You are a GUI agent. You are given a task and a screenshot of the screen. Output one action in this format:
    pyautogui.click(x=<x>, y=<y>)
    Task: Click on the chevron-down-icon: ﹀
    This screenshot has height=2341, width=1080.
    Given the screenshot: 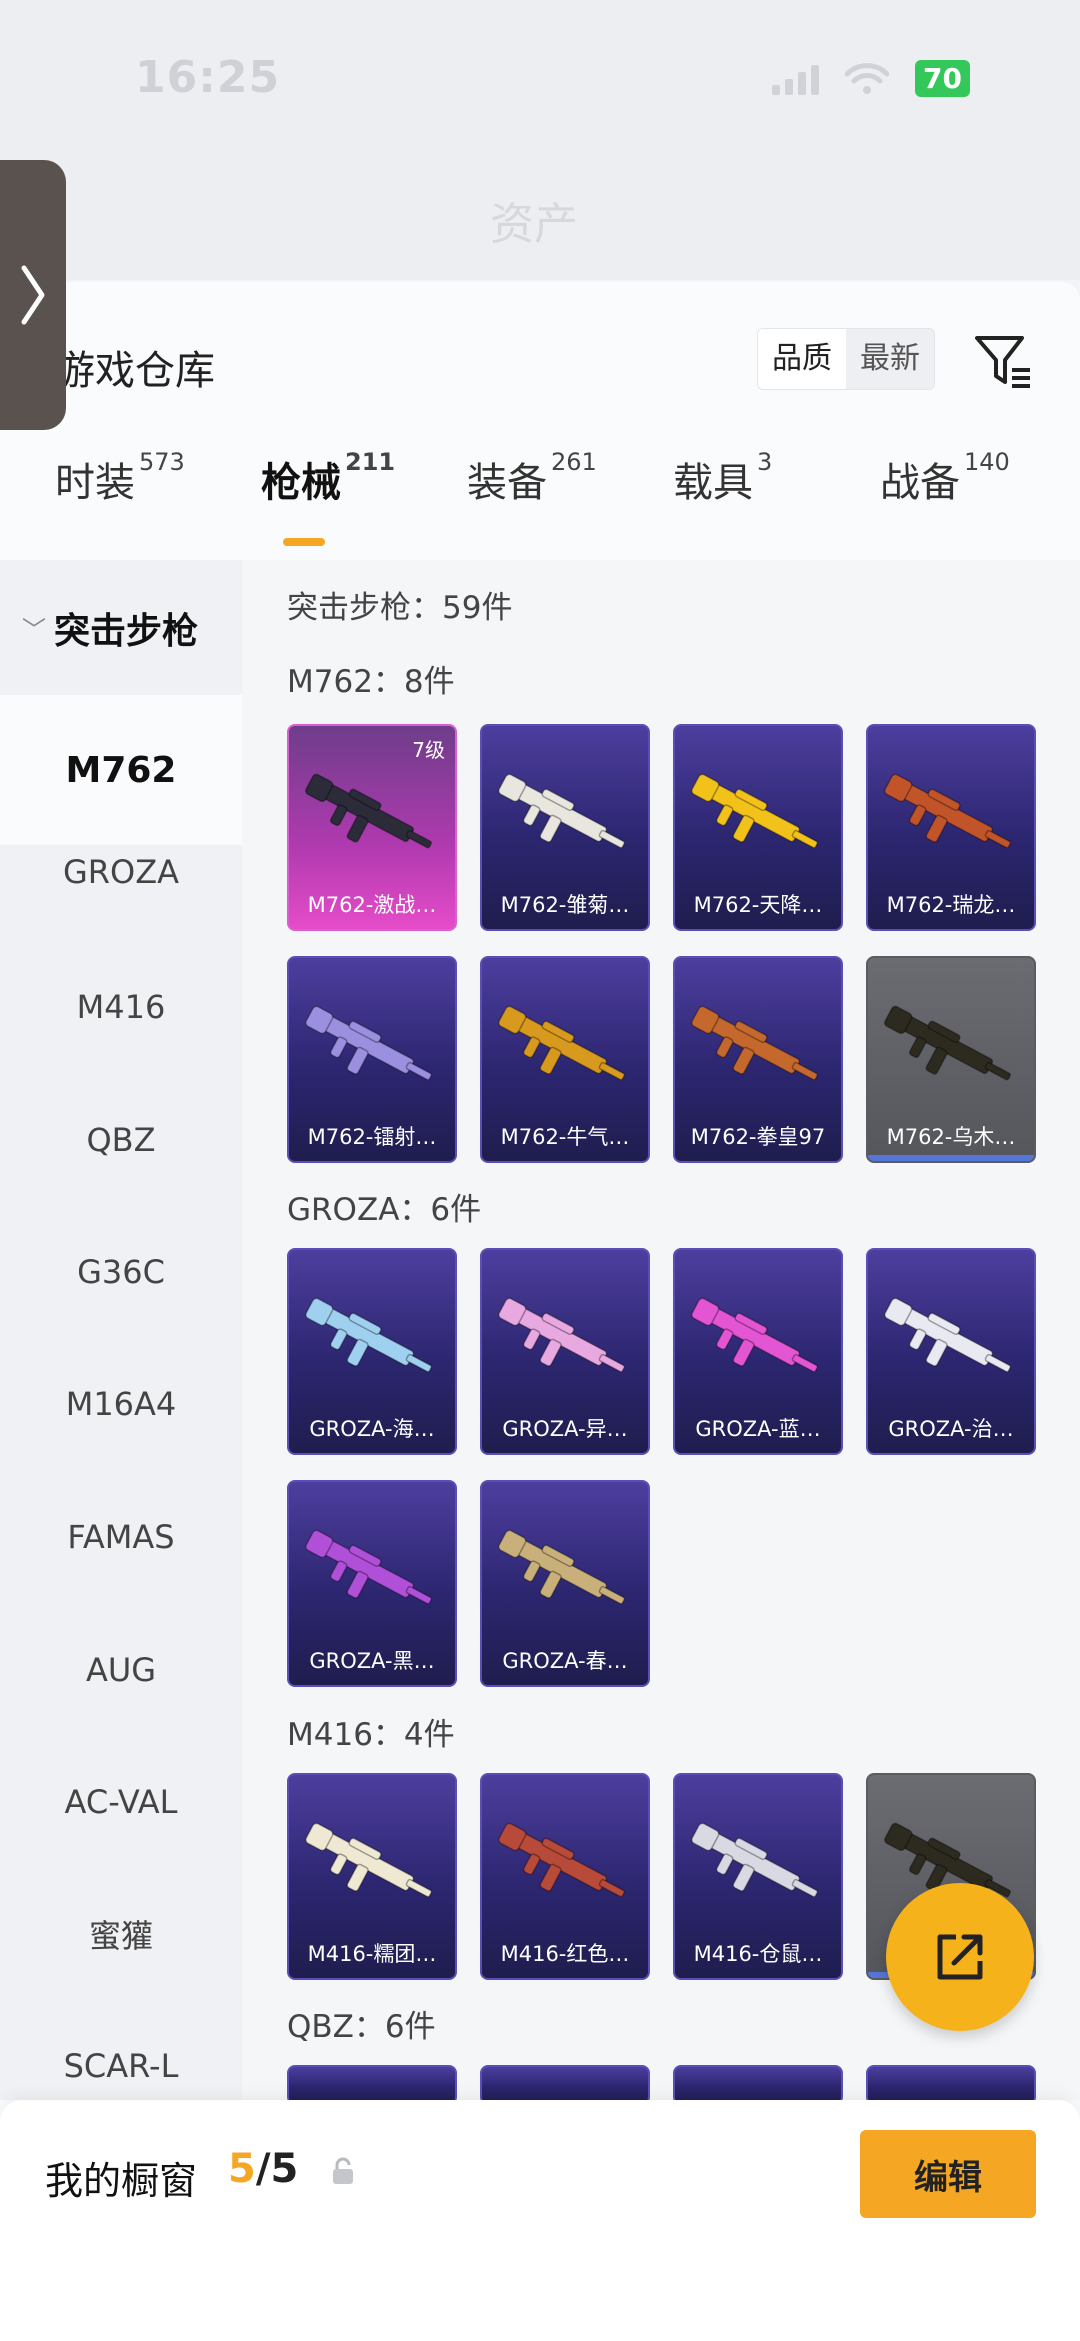 What is the action you would take?
    pyautogui.click(x=34, y=630)
    